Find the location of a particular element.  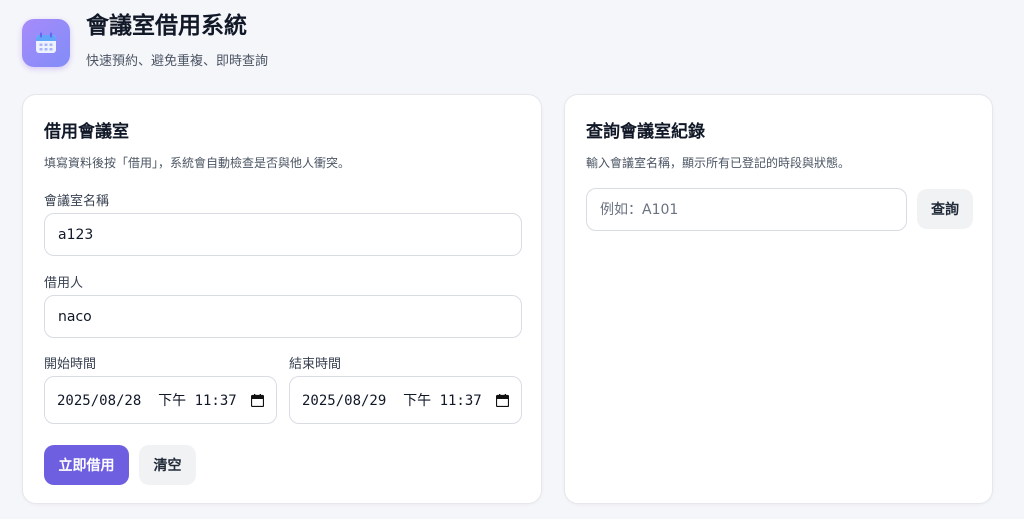

end-time-label: 結束時間 is located at coordinates (315, 364).